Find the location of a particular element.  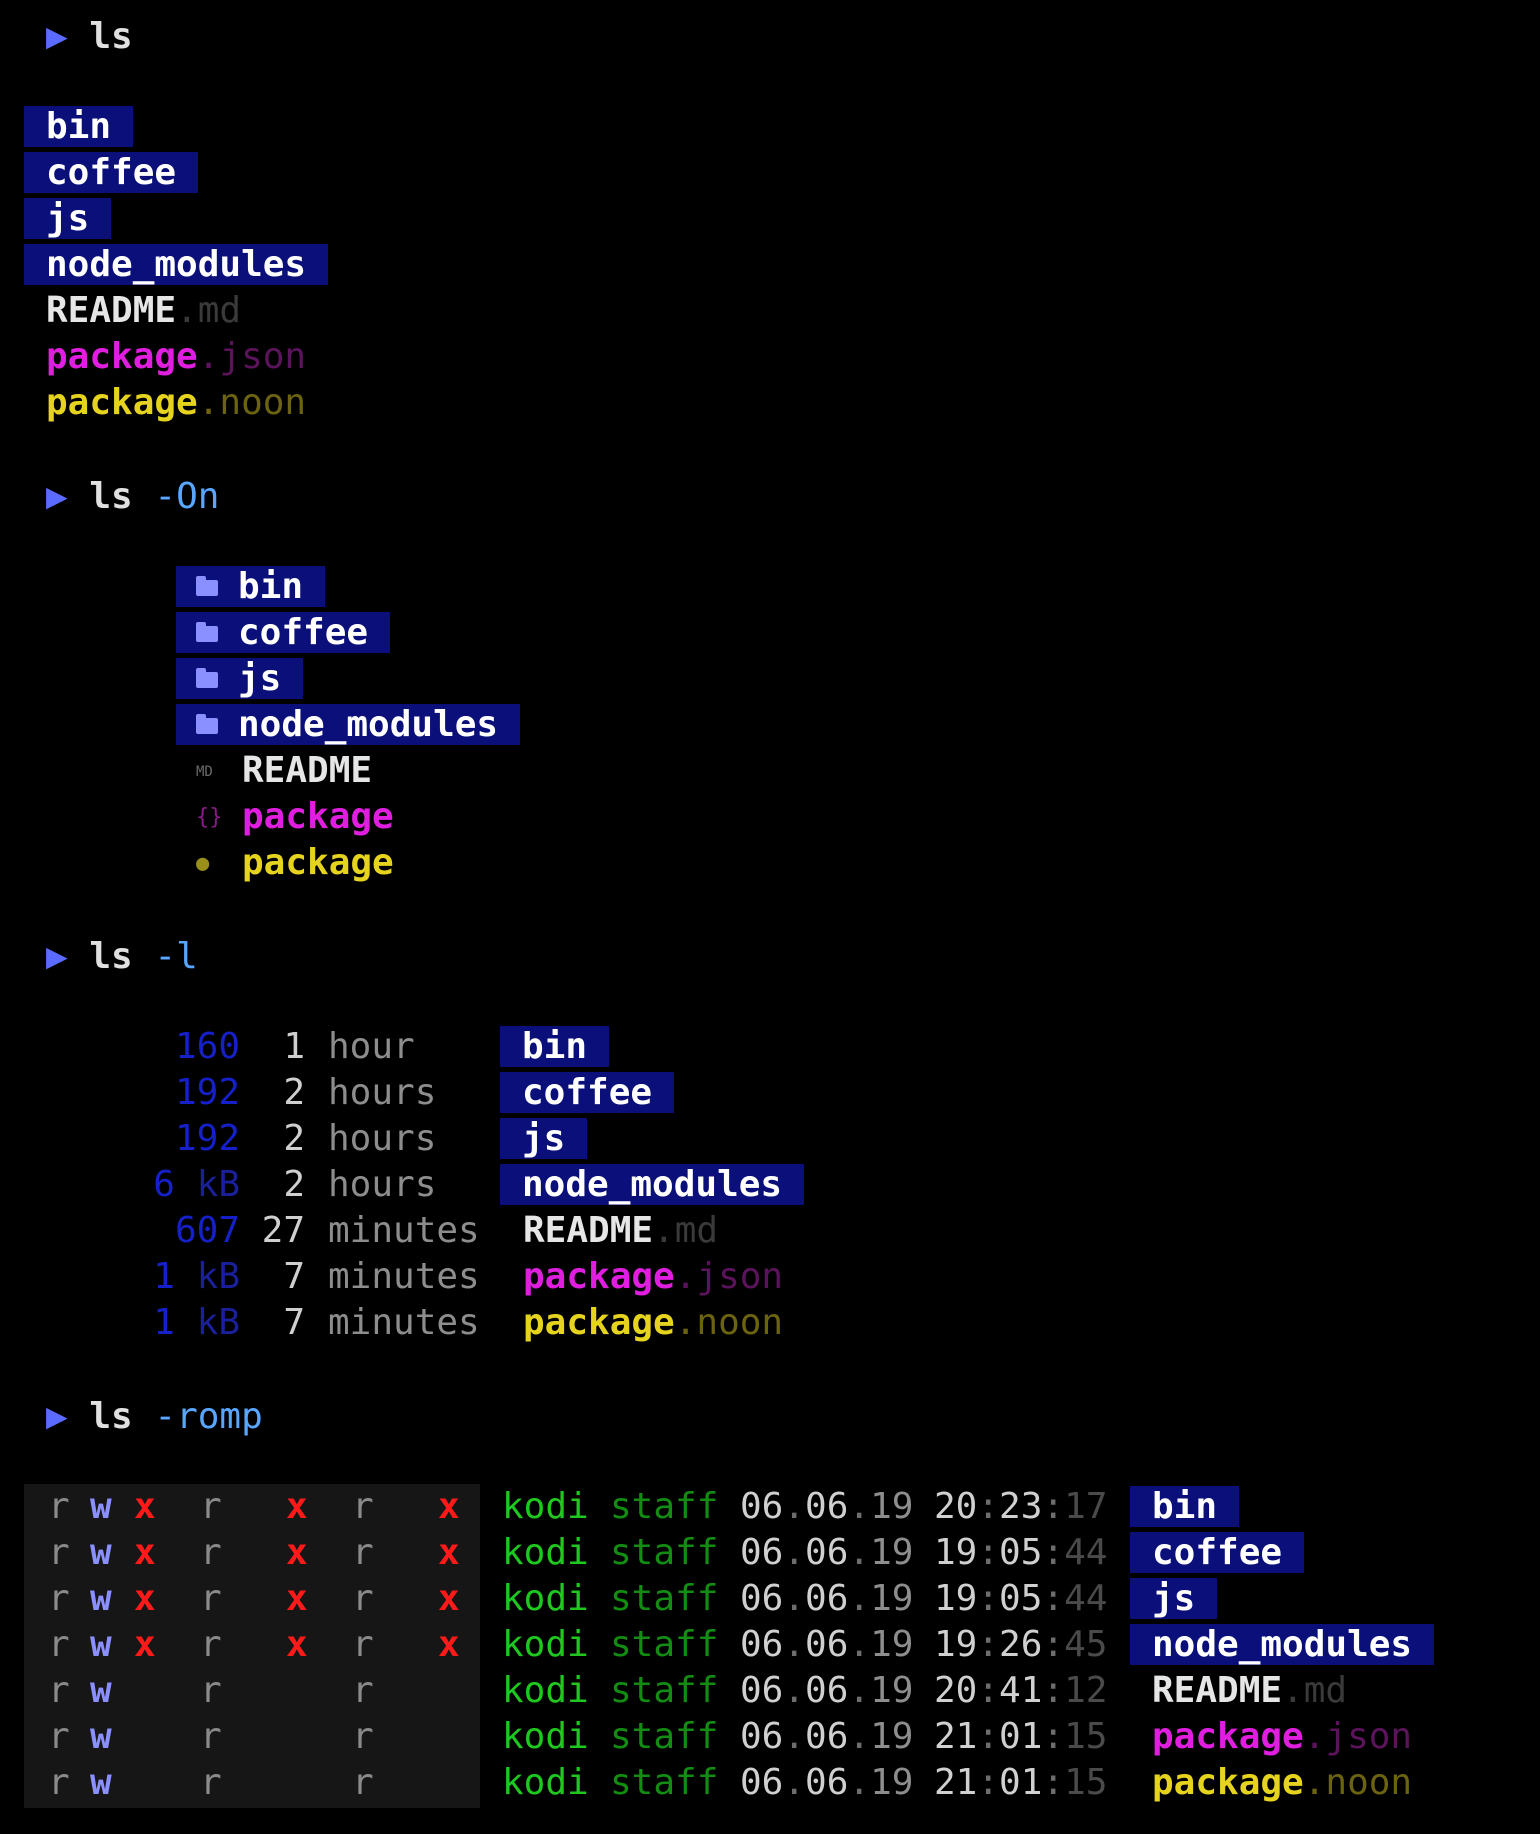

size-value: 192 is located at coordinates (207, 1138).